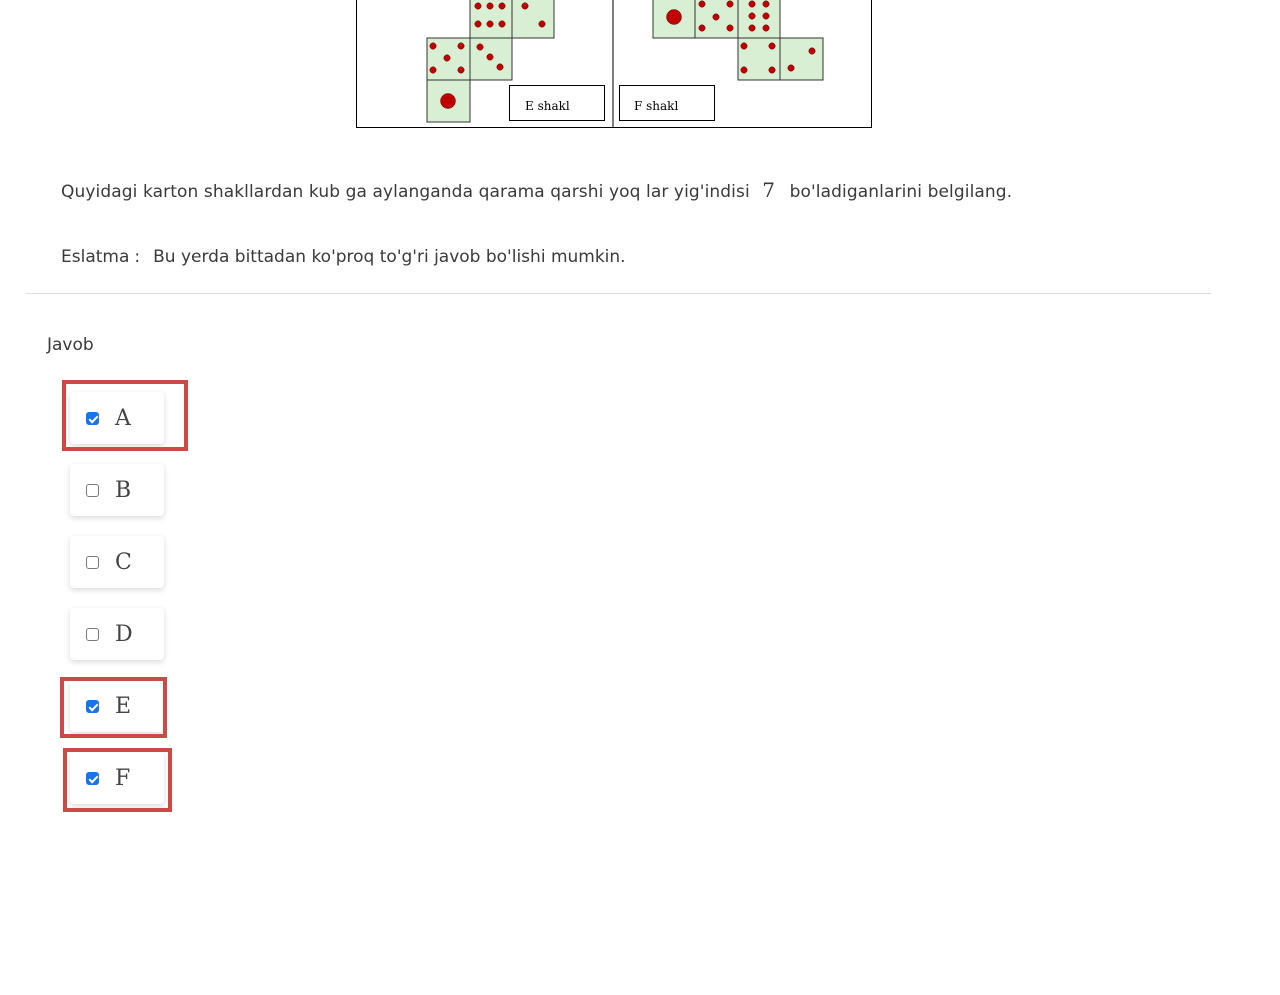  I want to click on note-label: Eslatma, so click(95, 257).